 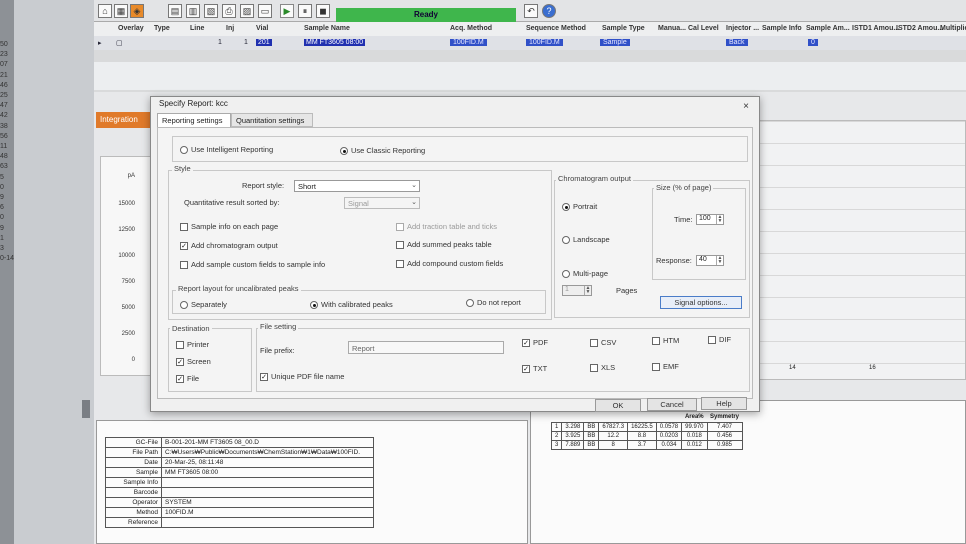 What do you see at coordinates (782, 28) in the screenshot?
I see `column-header: Sample Info` at bounding box center [782, 28].